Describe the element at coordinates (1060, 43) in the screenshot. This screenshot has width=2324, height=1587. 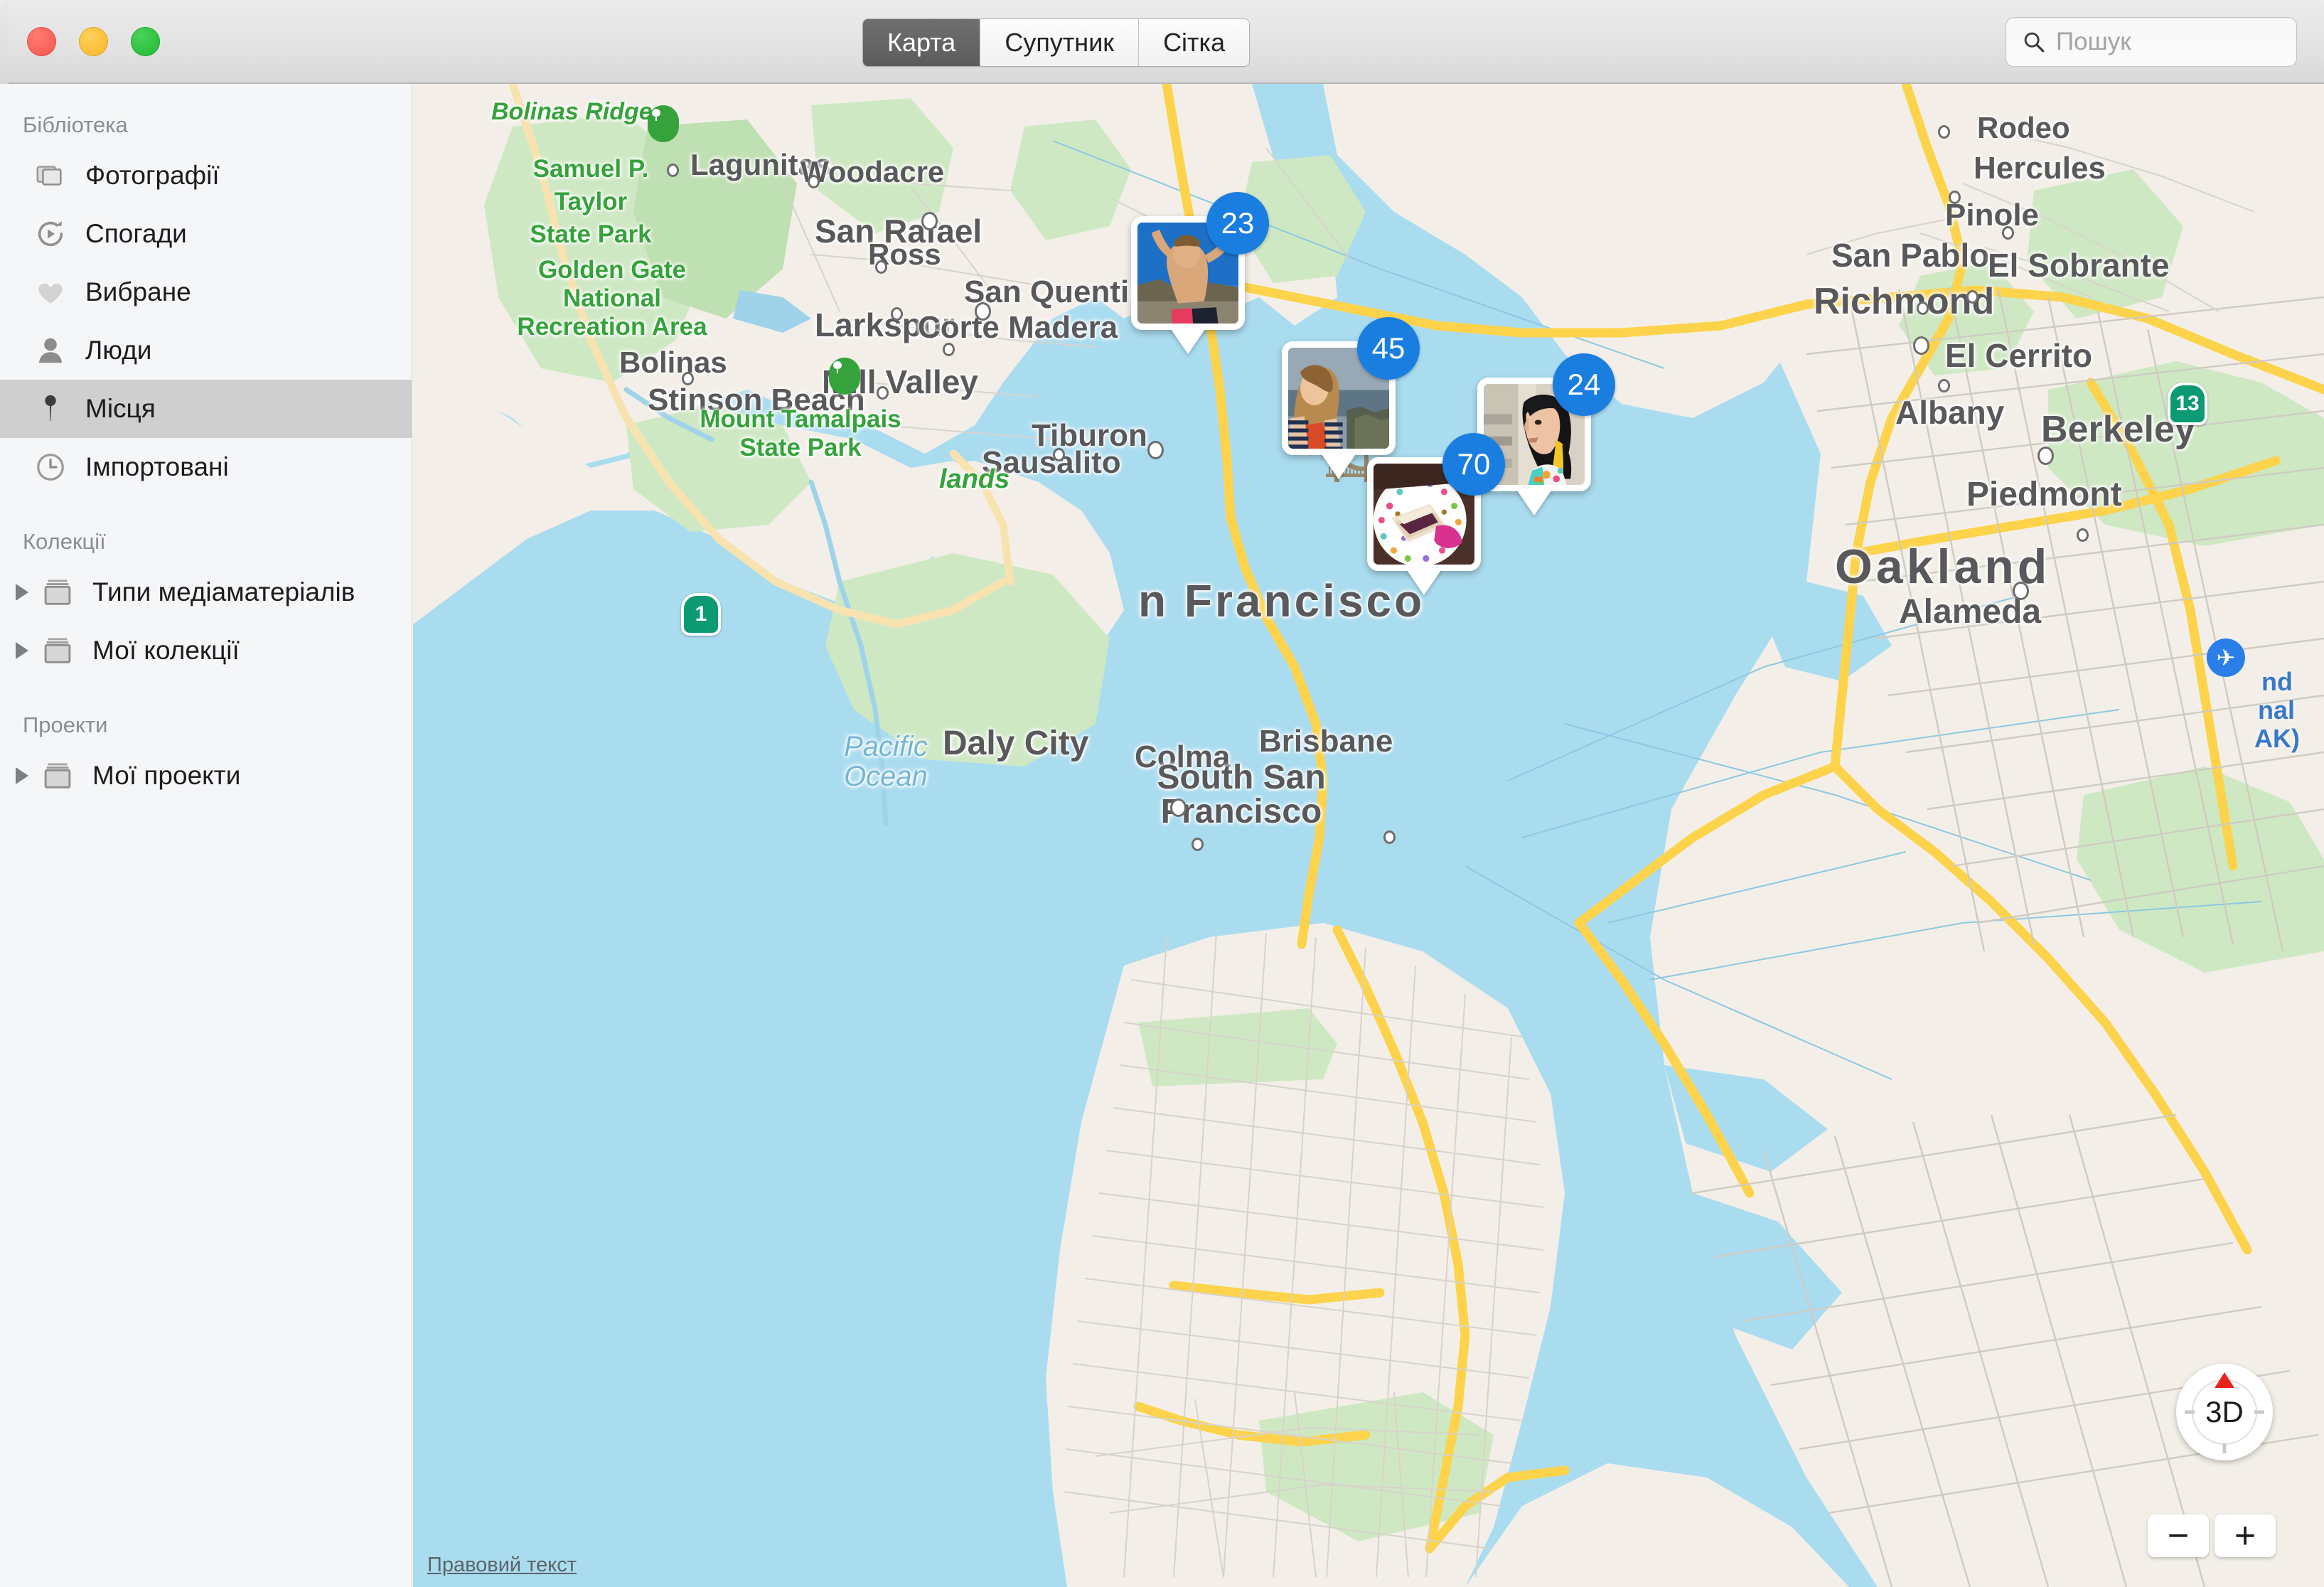
I see `tab-satellite: Супутник` at that location.